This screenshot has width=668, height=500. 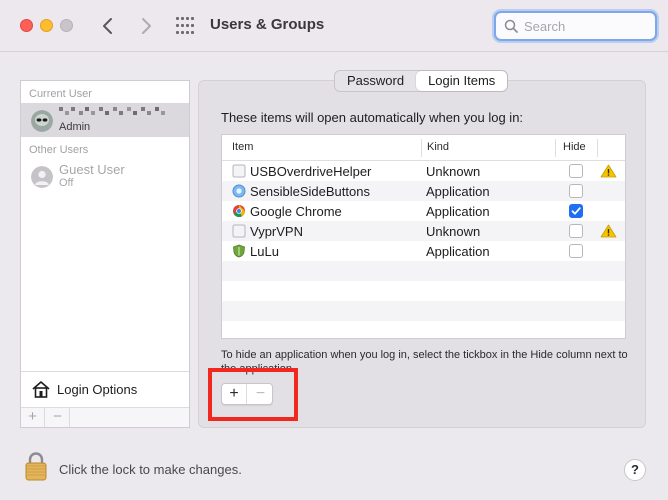 I want to click on column-header-hide: Hide, so click(x=574, y=147).